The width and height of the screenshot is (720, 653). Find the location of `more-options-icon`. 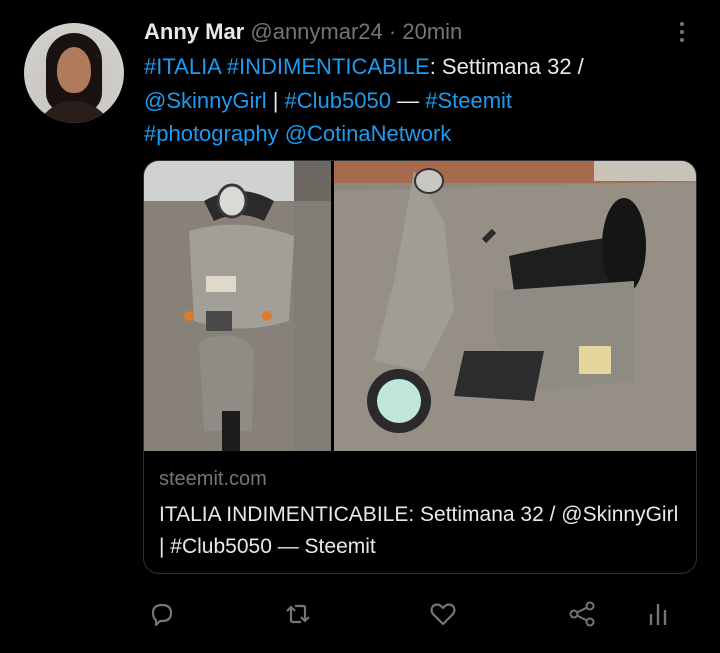

more-options-icon is located at coordinates (682, 32).